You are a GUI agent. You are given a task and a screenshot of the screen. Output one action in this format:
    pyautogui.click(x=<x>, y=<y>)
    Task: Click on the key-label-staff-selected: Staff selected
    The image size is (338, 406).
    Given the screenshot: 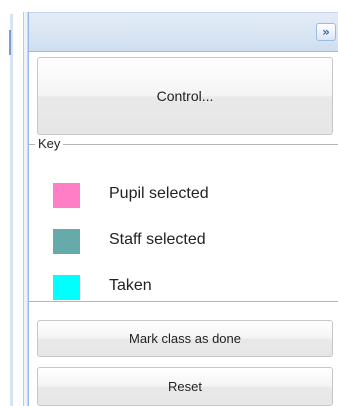 What is the action you would take?
    pyautogui.click(x=157, y=239)
    